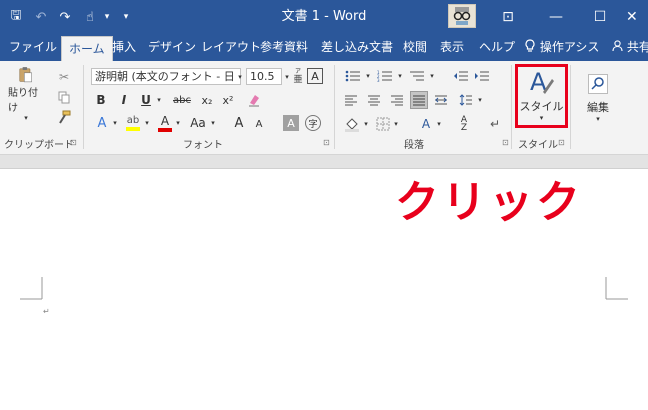 This screenshot has width=648, height=410. What do you see at coordinates (505, 142) in the screenshot?
I see `paragraph-launcher-icon: ⊡` at bounding box center [505, 142].